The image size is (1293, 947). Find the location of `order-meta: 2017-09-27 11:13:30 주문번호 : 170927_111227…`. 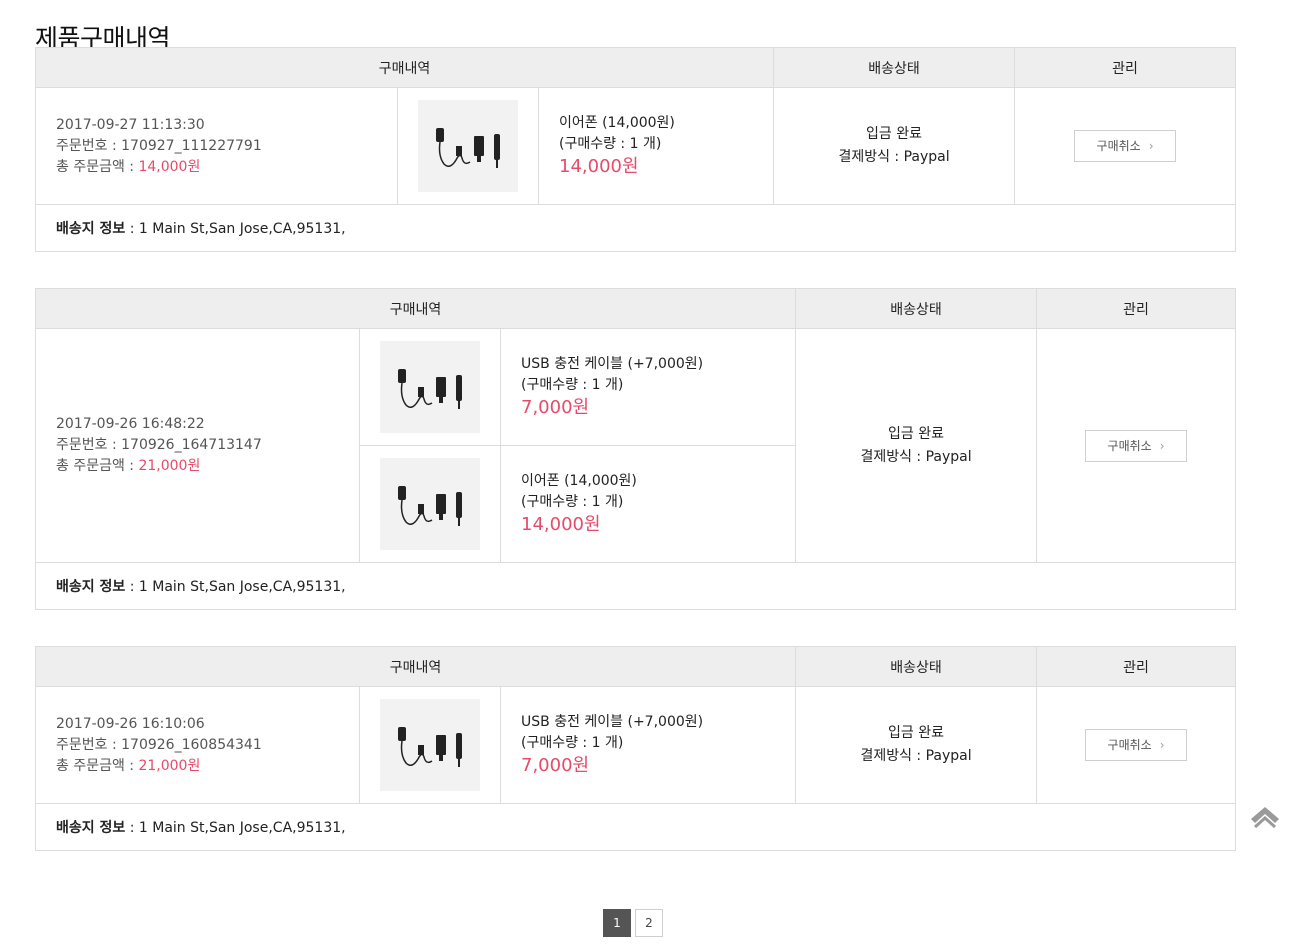

order-meta: 2017-09-27 11:13:30 주문번호 : 170927_111227… is located at coordinates (216, 146).